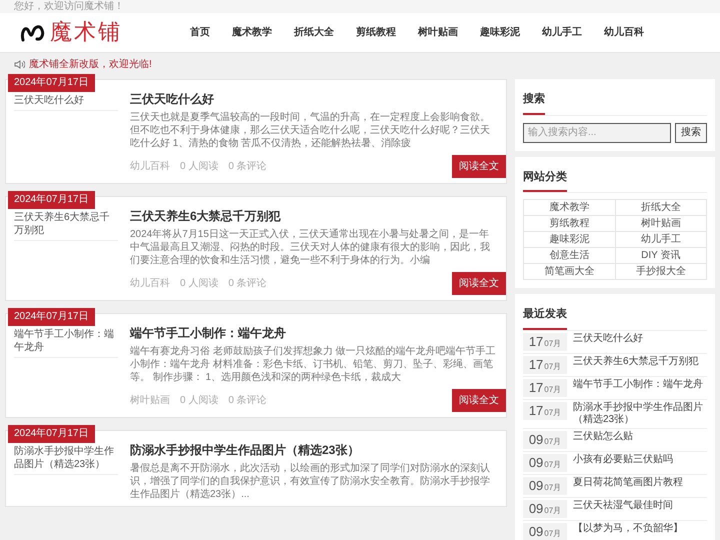  What do you see at coordinates (638, 384) in the screenshot?
I see `recent-post-link: 端午节手工小制作：端午龙舟` at bounding box center [638, 384].